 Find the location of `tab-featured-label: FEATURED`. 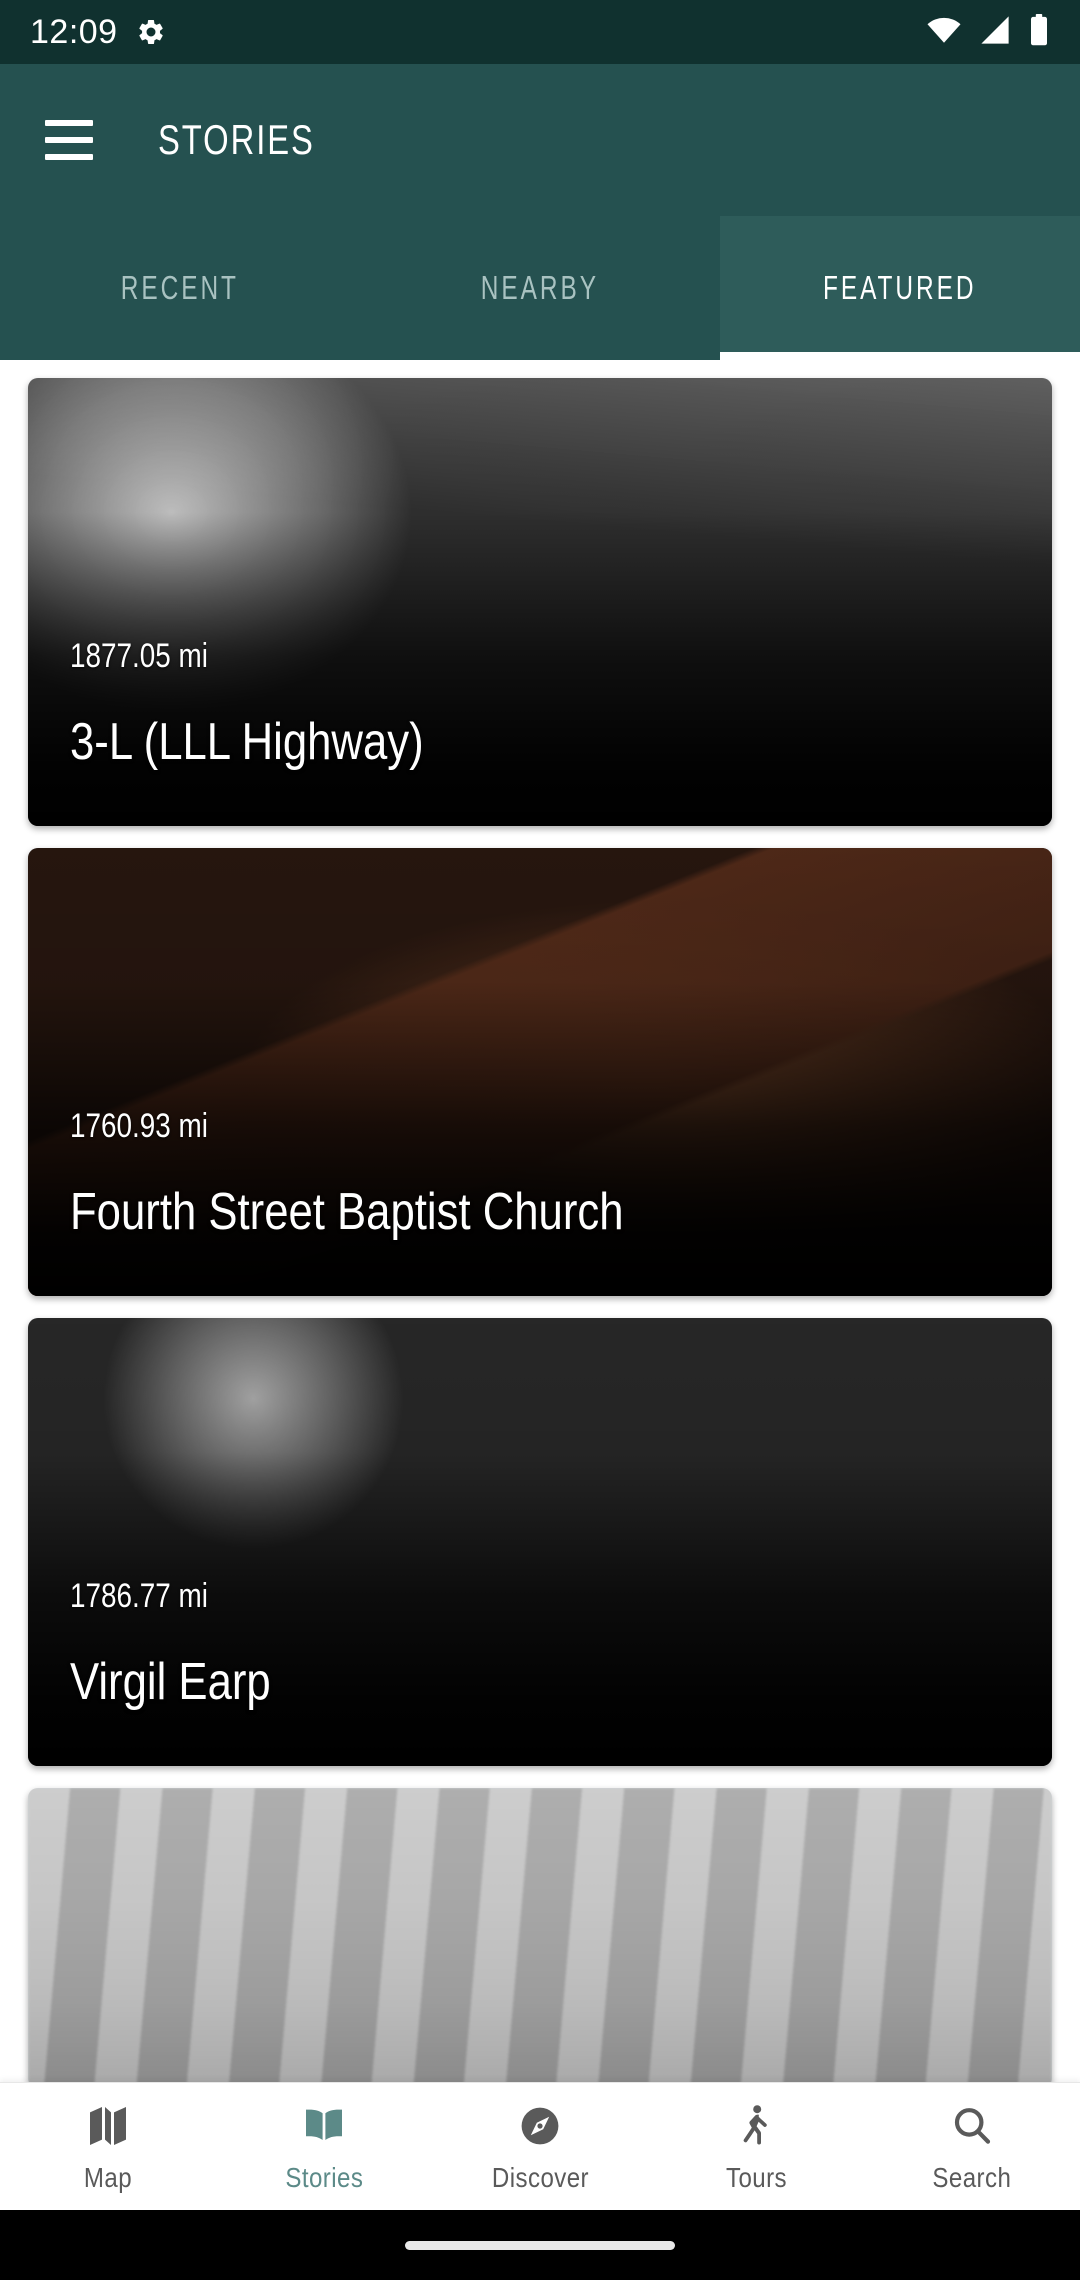

tab-featured-label: FEATURED is located at coordinates (900, 287).